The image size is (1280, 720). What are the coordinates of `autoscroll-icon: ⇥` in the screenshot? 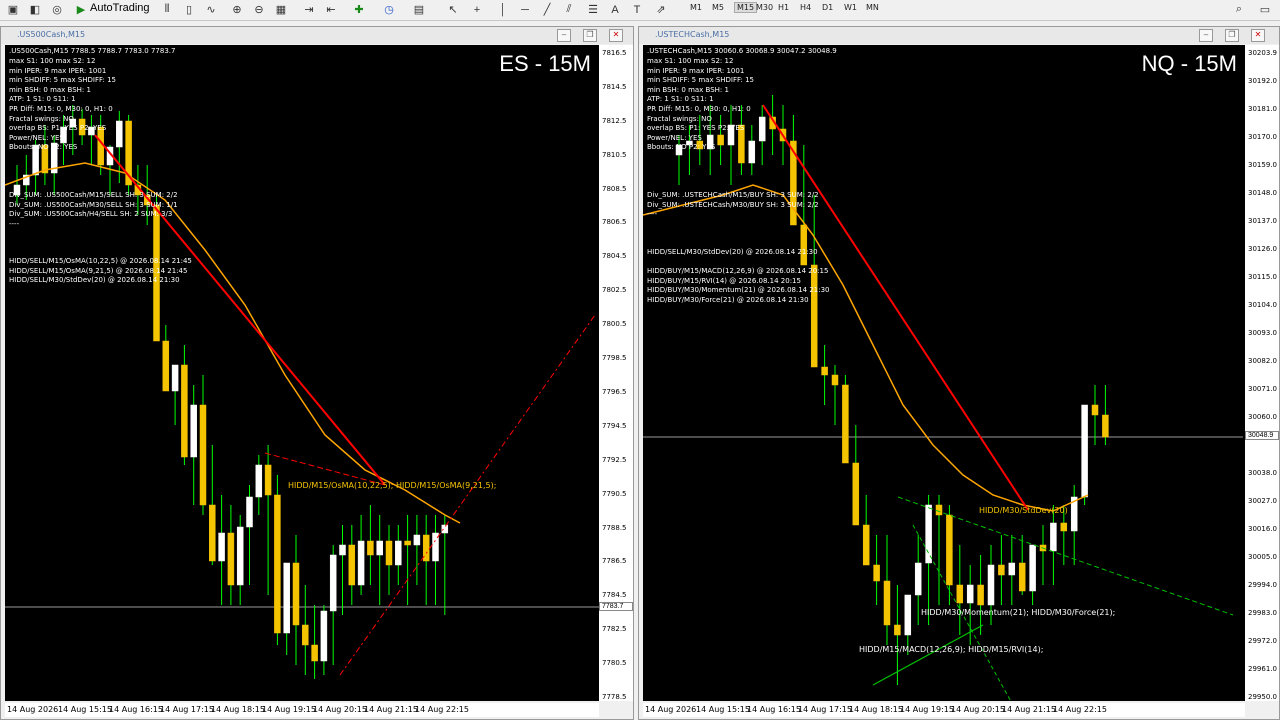 It's located at (309, 9).